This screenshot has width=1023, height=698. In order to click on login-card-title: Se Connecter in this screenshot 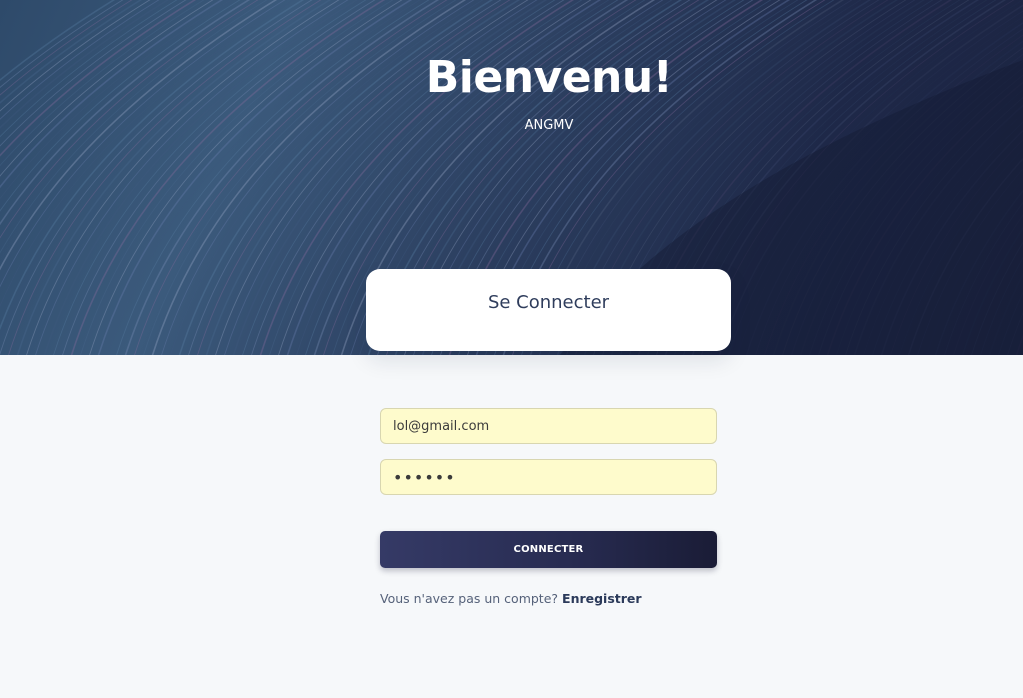, I will do `click(548, 302)`.